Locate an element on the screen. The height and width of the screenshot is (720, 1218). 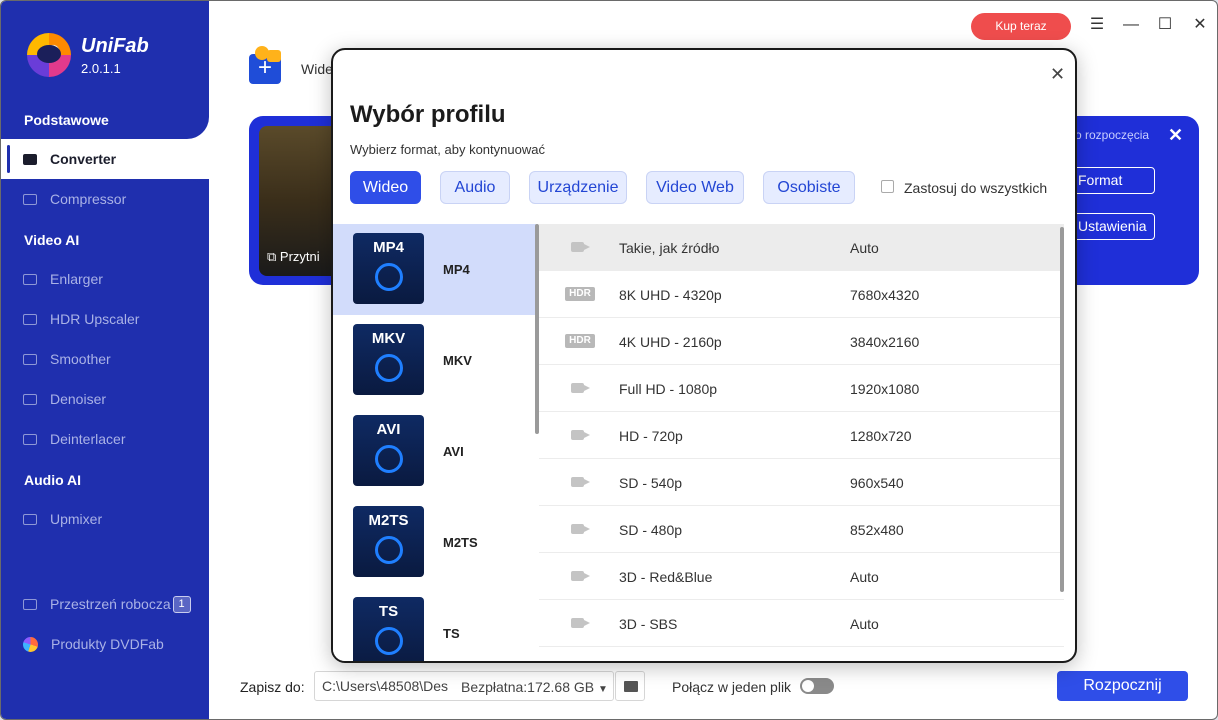
sidebar-item-enlarger: Enlarger is located at coordinates (105, 279).